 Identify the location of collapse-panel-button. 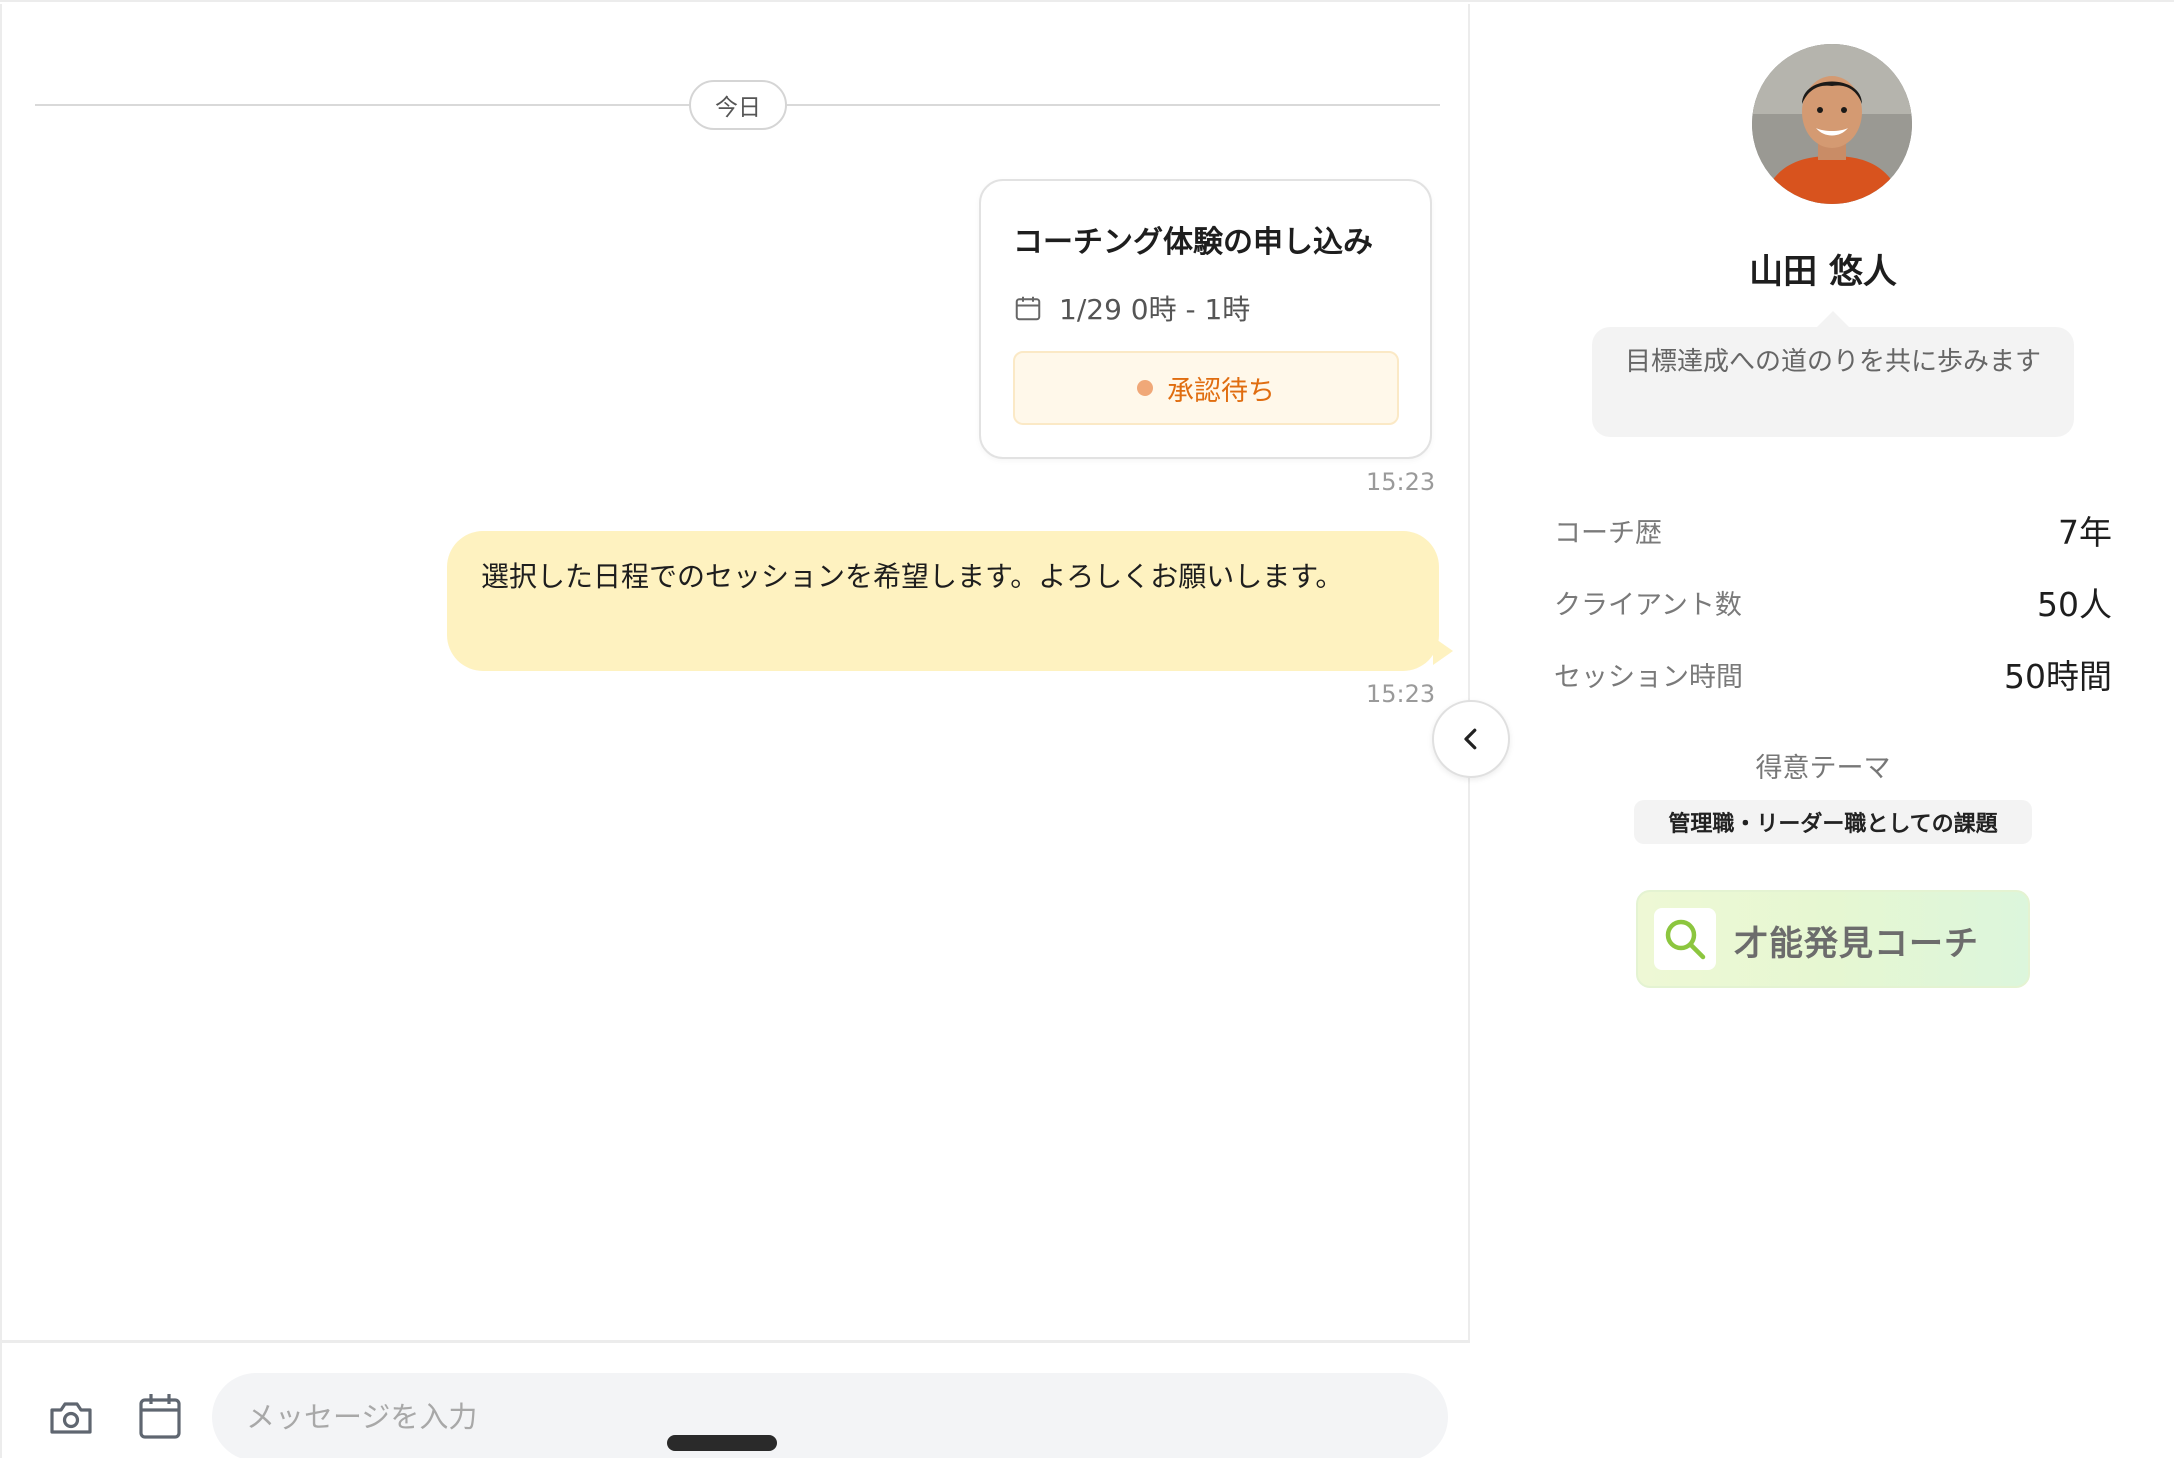
(1471, 739).